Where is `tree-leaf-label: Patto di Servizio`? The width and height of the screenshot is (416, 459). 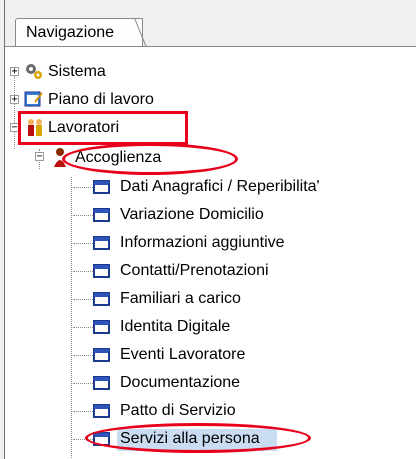 tree-leaf-label: Patto di Servizio is located at coordinates (178, 410).